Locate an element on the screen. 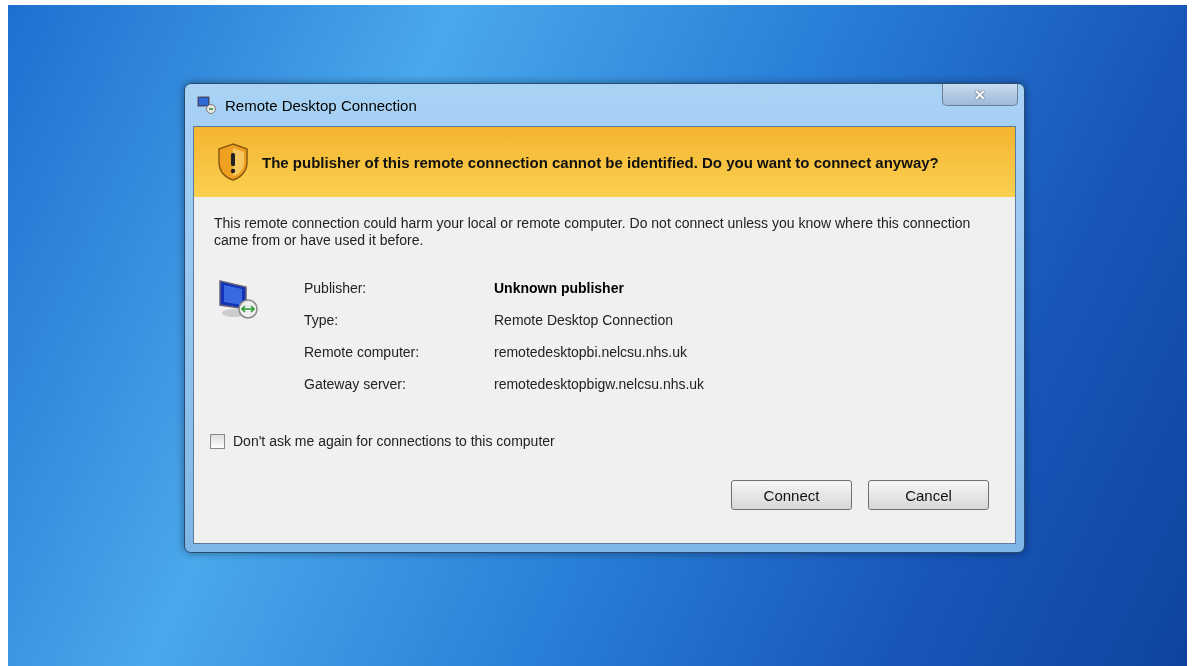 Image resolution: width=1195 pixels, height=666 pixels. field-label: Publisher: is located at coordinates (336, 288).